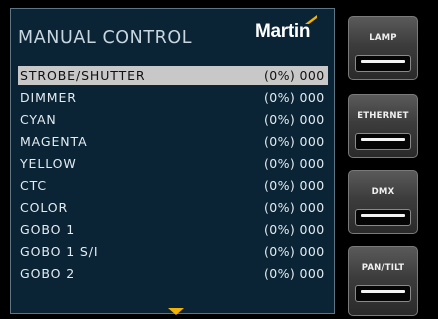 The height and width of the screenshot is (319, 438). What do you see at coordinates (105, 38) in the screenshot?
I see `page-title: MANUAL CONTROL` at bounding box center [105, 38].